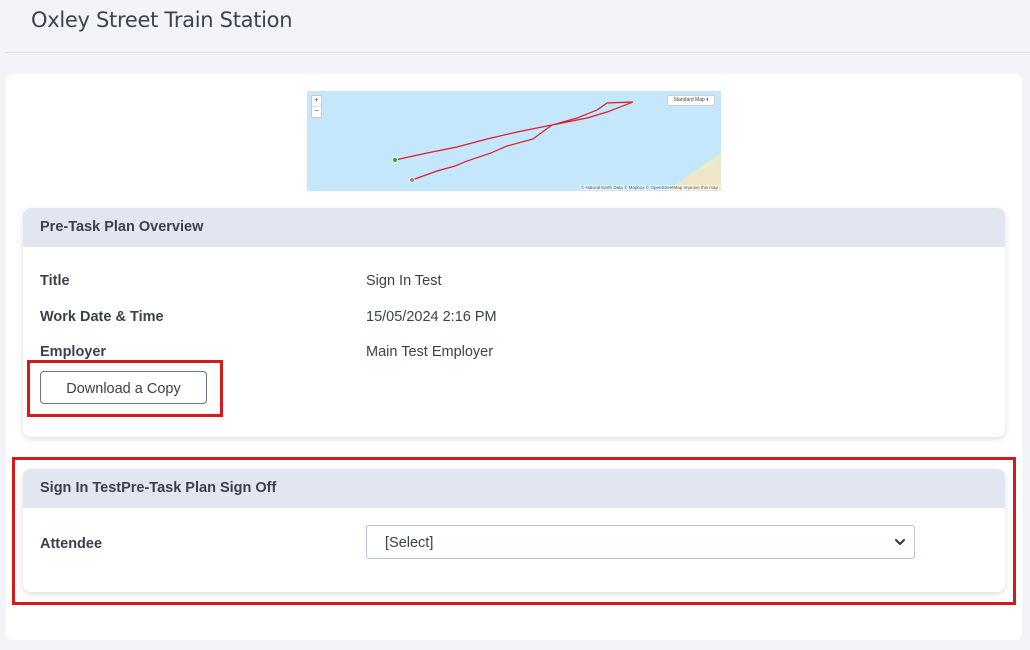 The image size is (1030, 650). I want to click on download-highlight-box, so click(125, 388).